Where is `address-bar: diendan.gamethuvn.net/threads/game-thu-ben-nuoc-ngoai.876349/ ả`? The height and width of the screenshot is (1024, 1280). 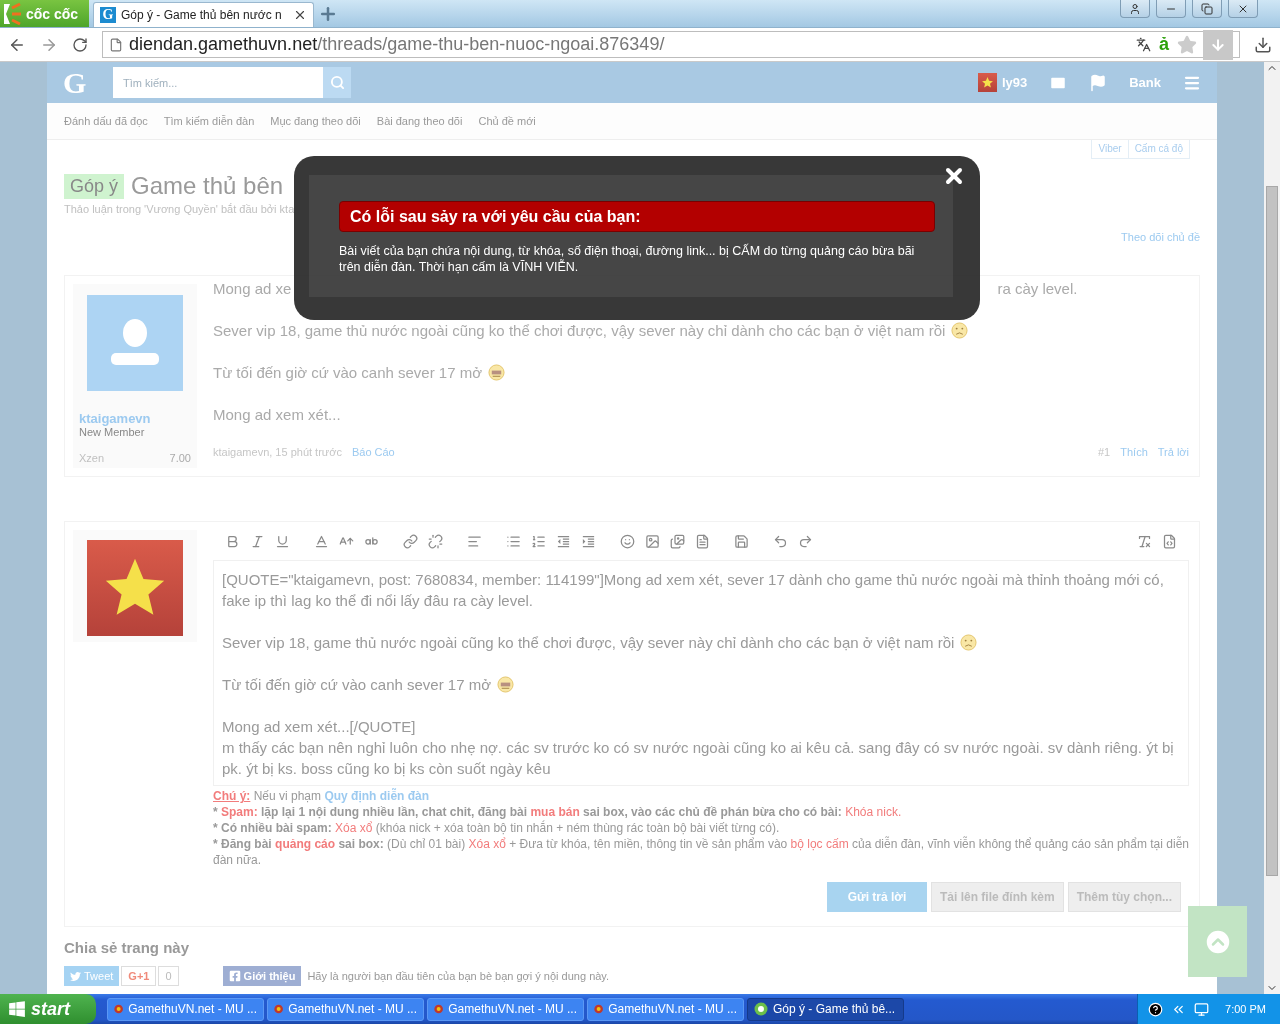
address-bar: diendan.gamethuvn.net/threads/game-thu-ben-nuoc-ngoai.876349/ ả is located at coordinates (671, 44).